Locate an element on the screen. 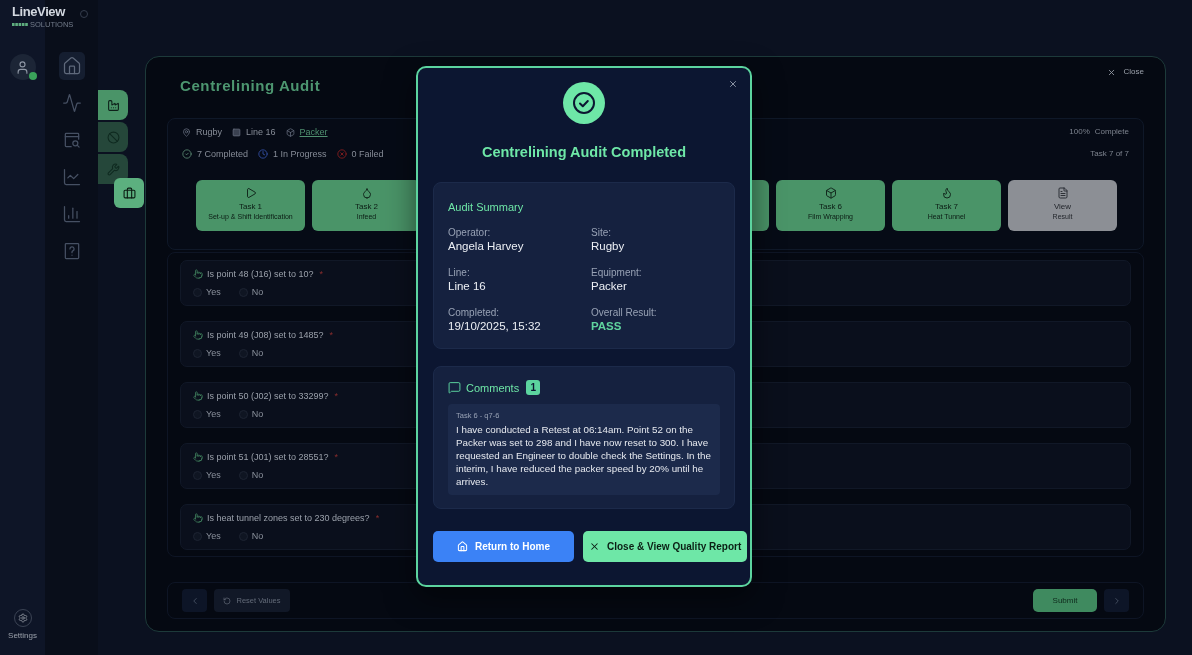 The width and height of the screenshot is (1192, 655). x-circle-icon is located at coordinates (341, 154).